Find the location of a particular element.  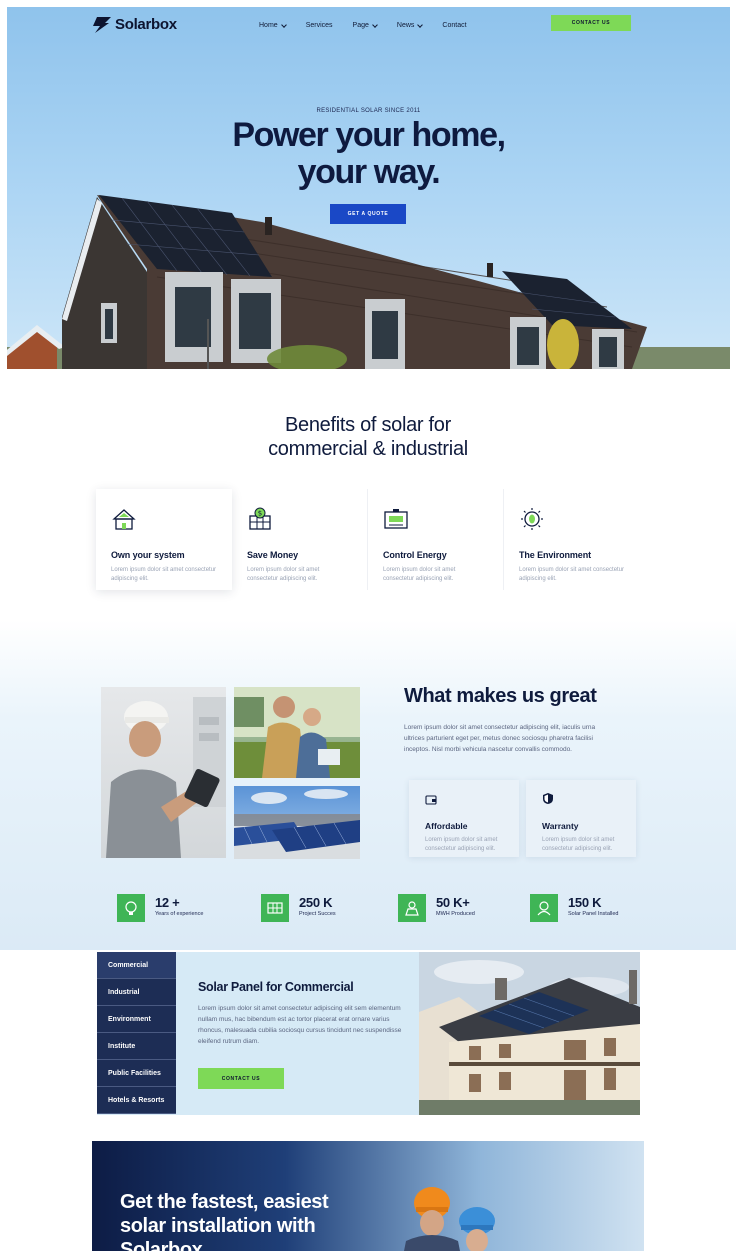

nav-news: News is located at coordinates (410, 25).